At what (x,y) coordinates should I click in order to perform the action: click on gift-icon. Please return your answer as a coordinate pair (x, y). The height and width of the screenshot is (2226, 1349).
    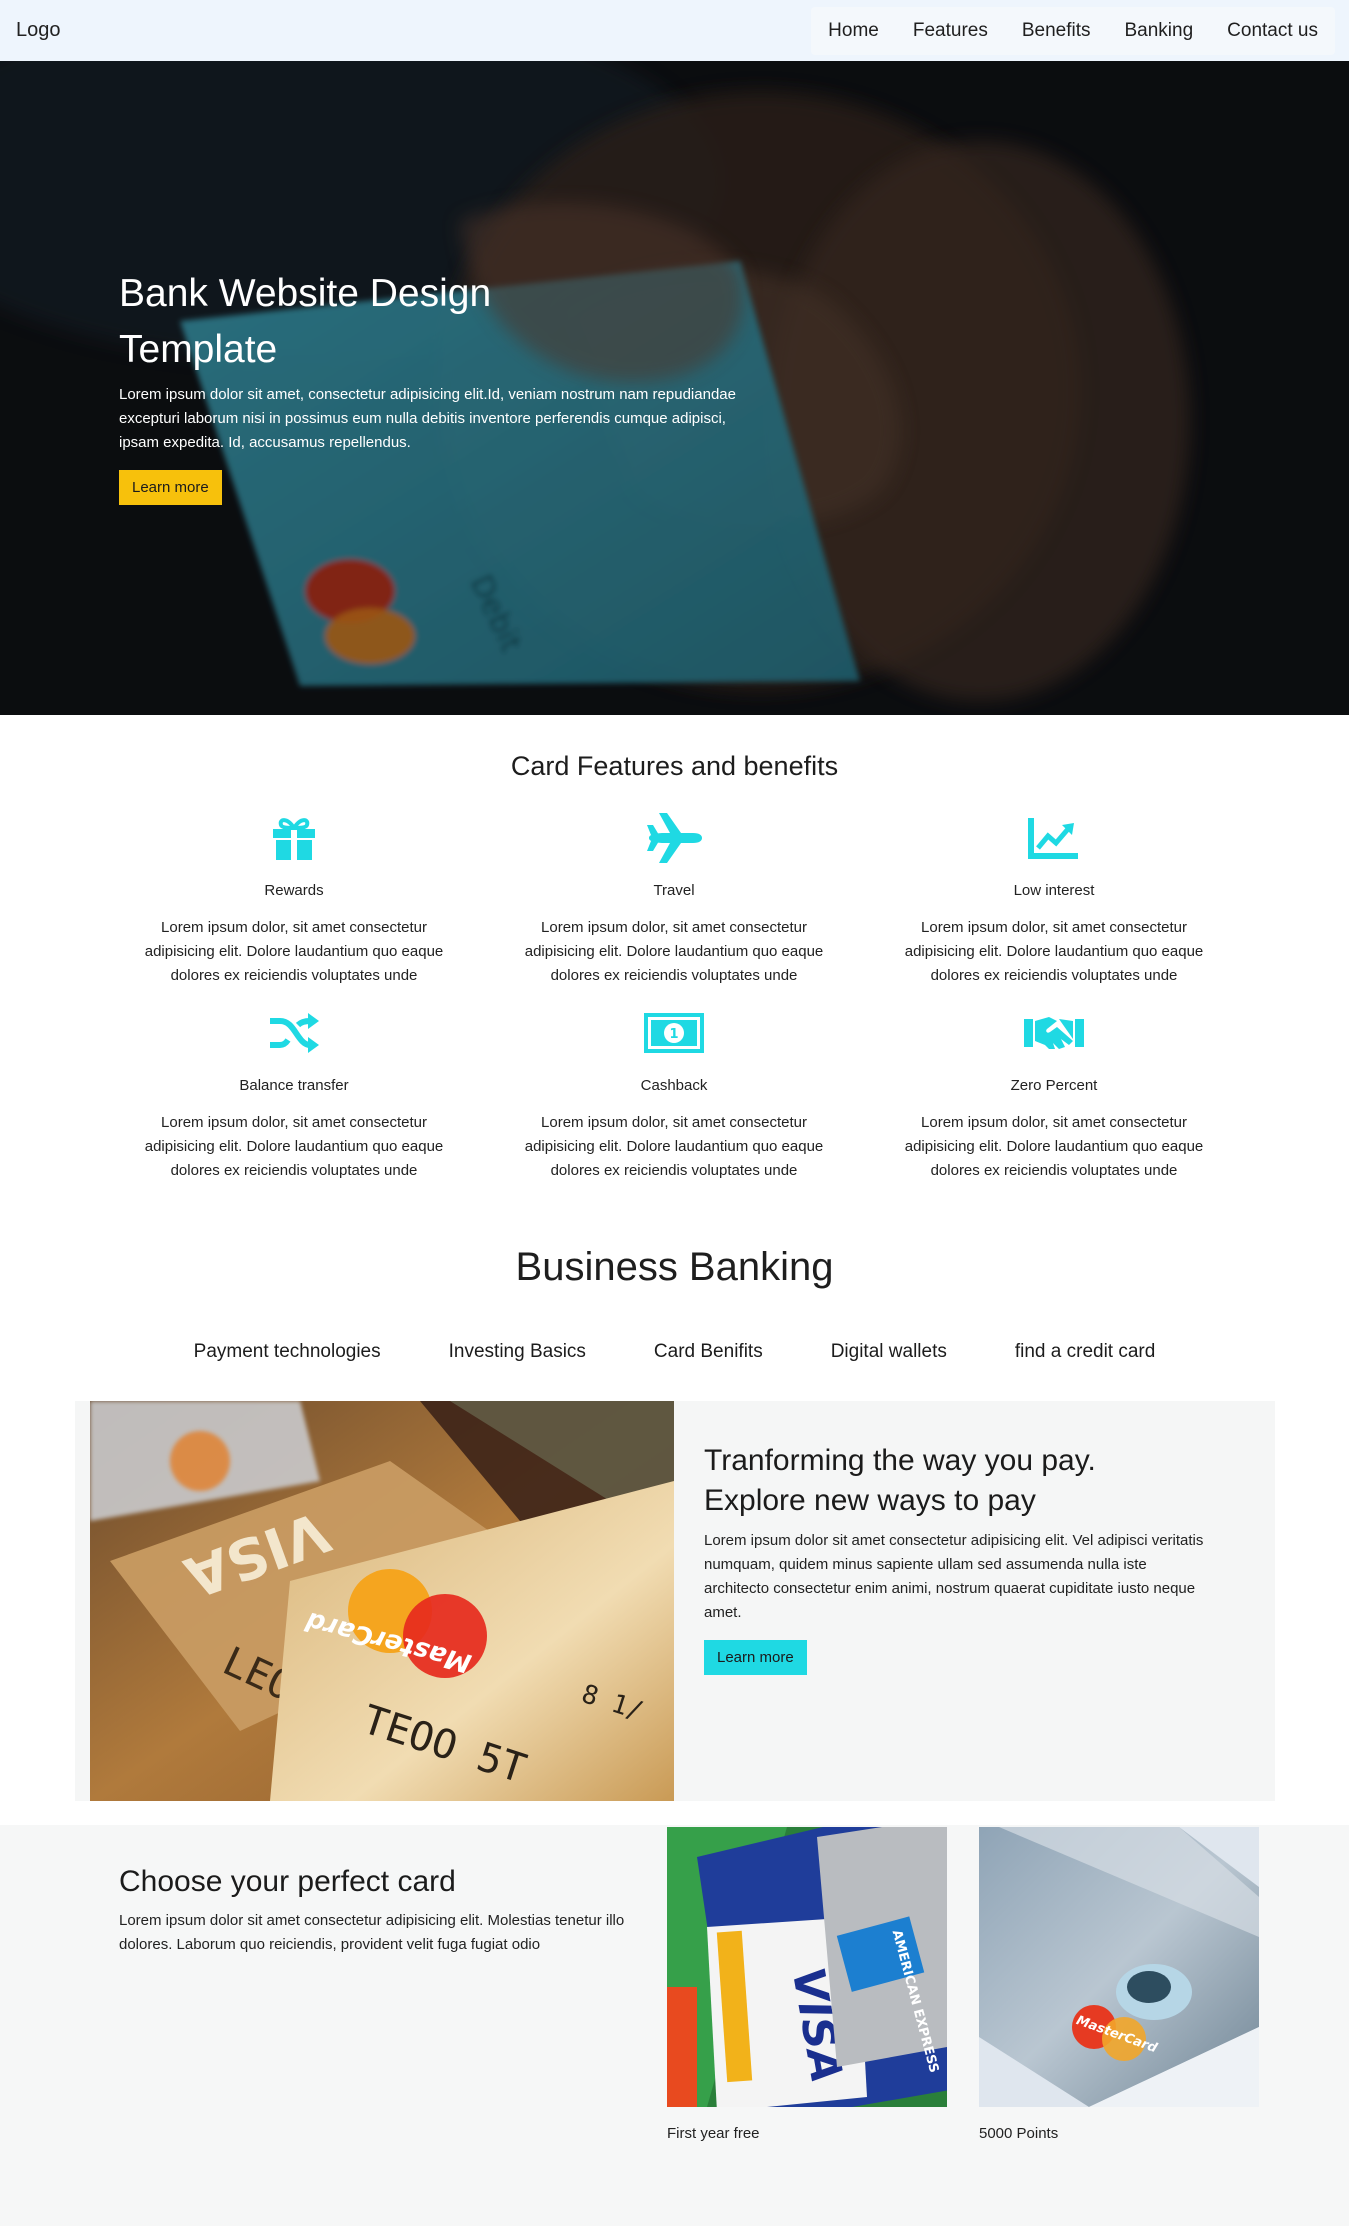
    Looking at the image, I should click on (294, 838).